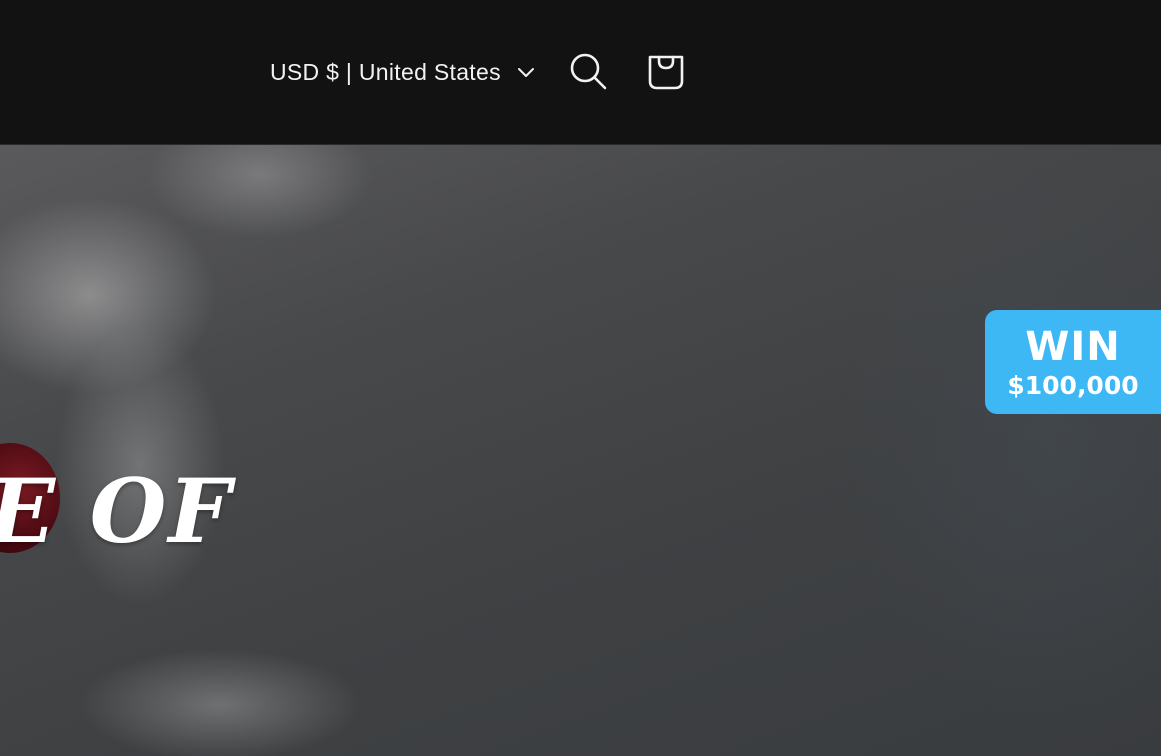  What do you see at coordinates (116, 511) in the screenshot?
I see `hero-headline: E OF` at bounding box center [116, 511].